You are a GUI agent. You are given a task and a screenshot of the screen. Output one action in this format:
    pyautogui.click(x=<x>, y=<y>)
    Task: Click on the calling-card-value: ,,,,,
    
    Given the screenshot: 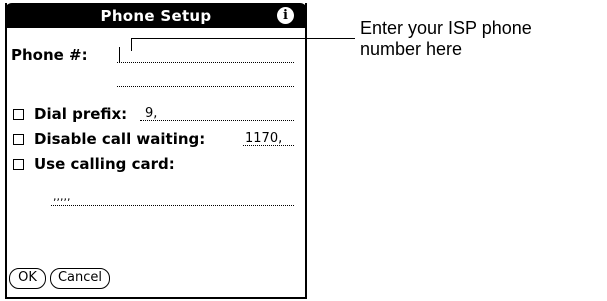 What is the action you would take?
    pyautogui.click(x=62, y=196)
    